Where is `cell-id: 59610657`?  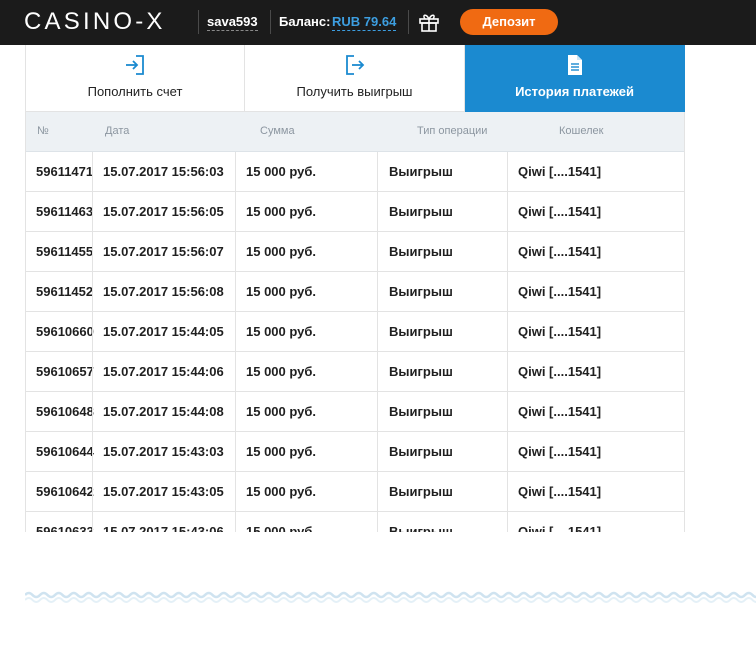
cell-id: 59610657 is located at coordinates (65, 371).